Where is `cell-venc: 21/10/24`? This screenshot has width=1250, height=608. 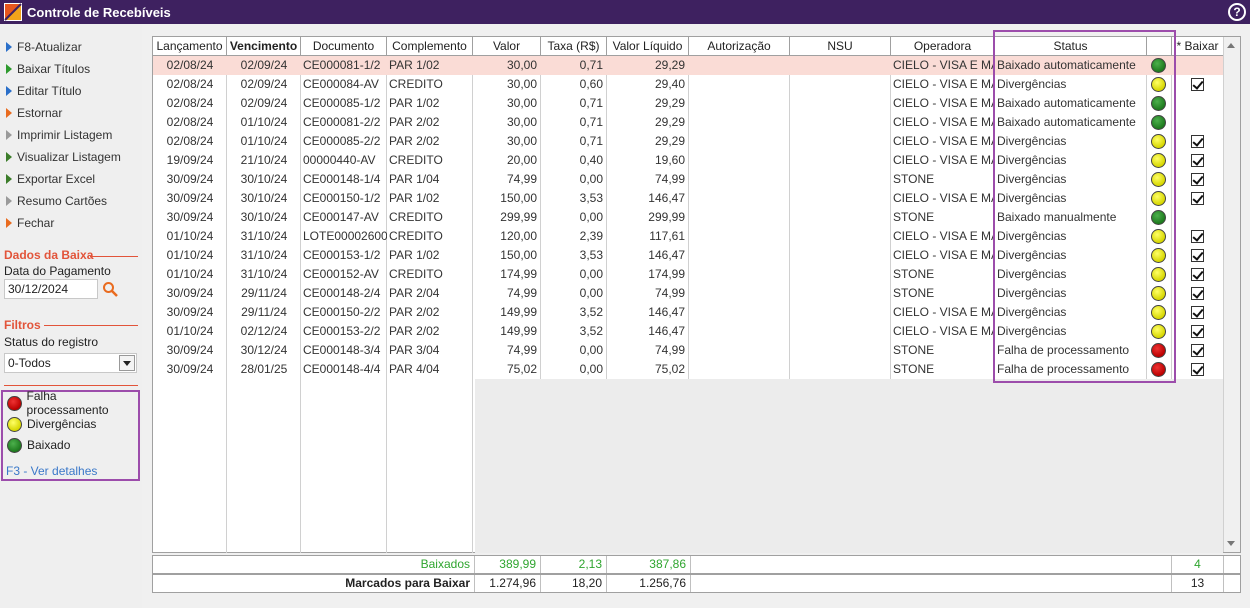 cell-venc: 21/10/24 is located at coordinates (264, 160).